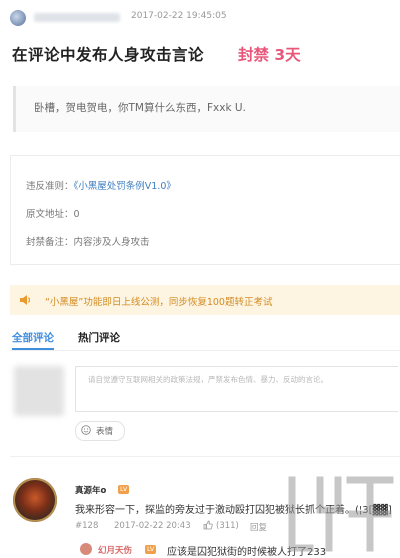 The height and width of the screenshot is (558, 400). I want to click on reply-level-badge: LV, so click(151, 549).